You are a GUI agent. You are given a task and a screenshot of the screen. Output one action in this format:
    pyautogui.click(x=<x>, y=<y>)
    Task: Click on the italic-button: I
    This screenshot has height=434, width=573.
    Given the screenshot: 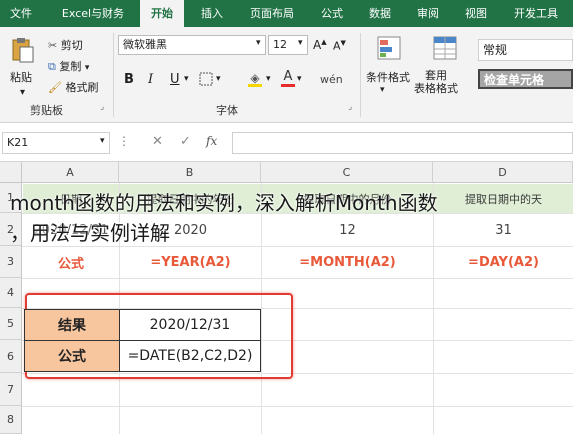 What is the action you would take?
    pyautogui.click(x=150, y=79)
    